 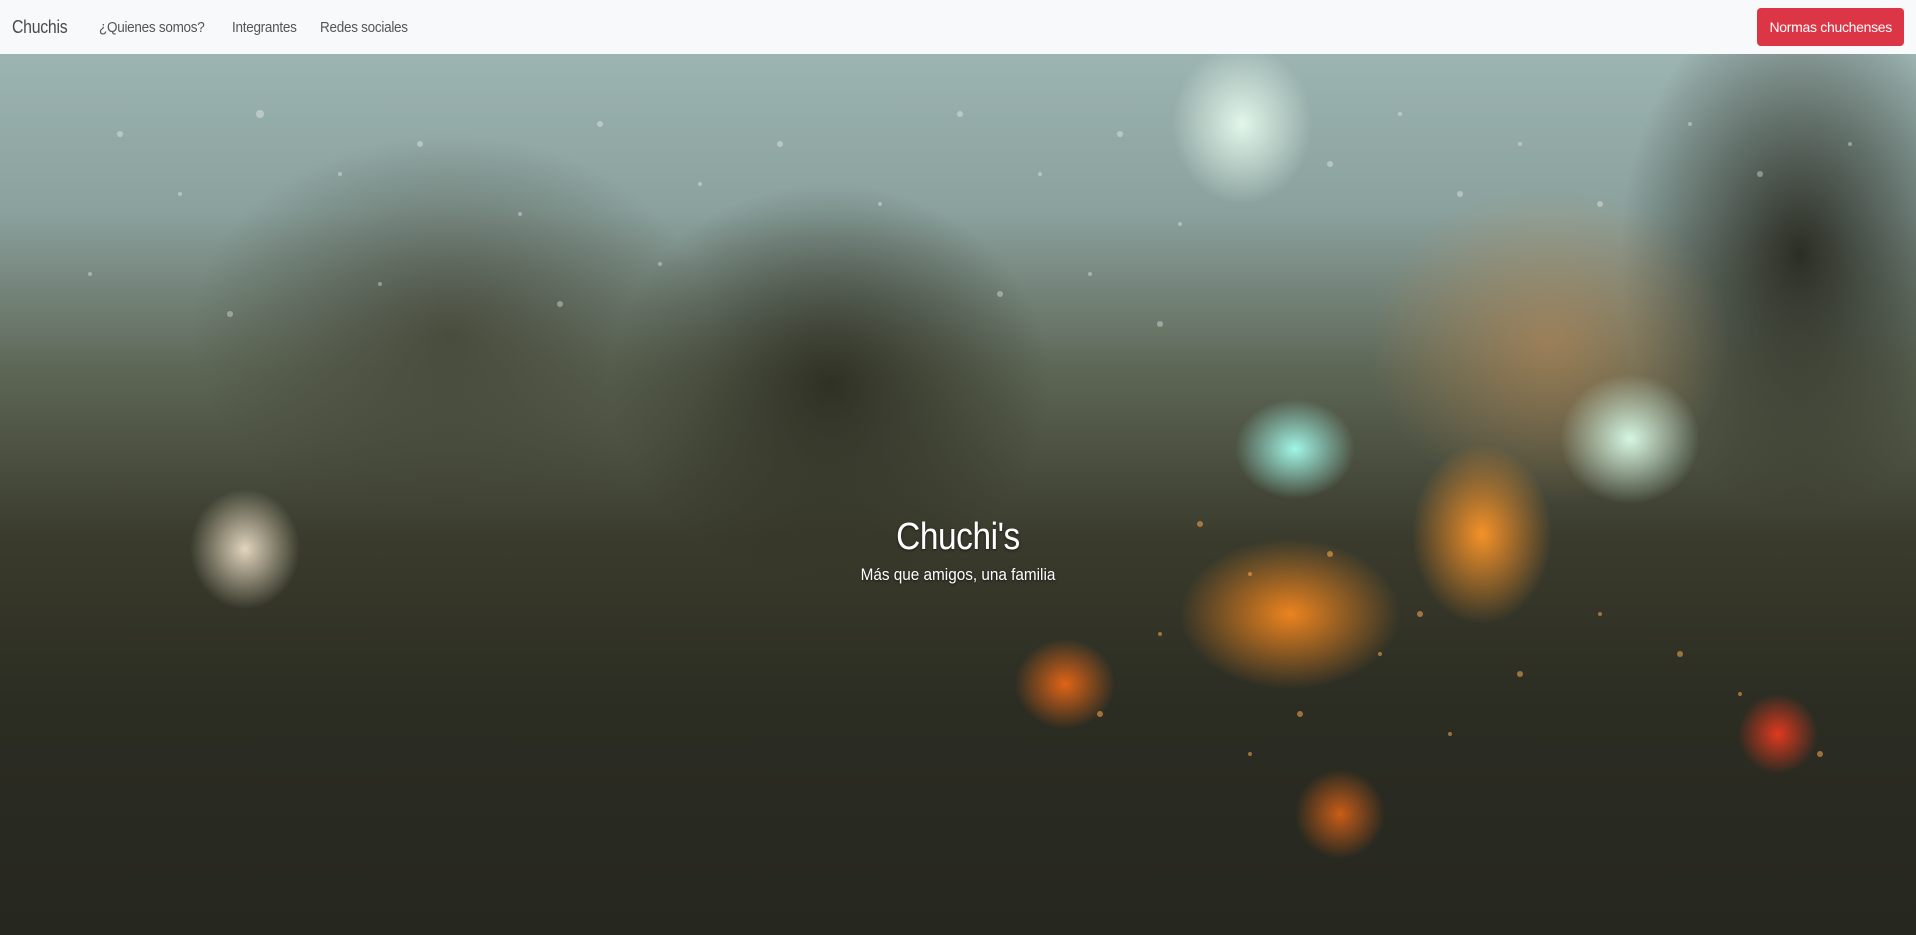 I want to click on normas-button: Normas chuchenses, so click(x=1830, y=27).